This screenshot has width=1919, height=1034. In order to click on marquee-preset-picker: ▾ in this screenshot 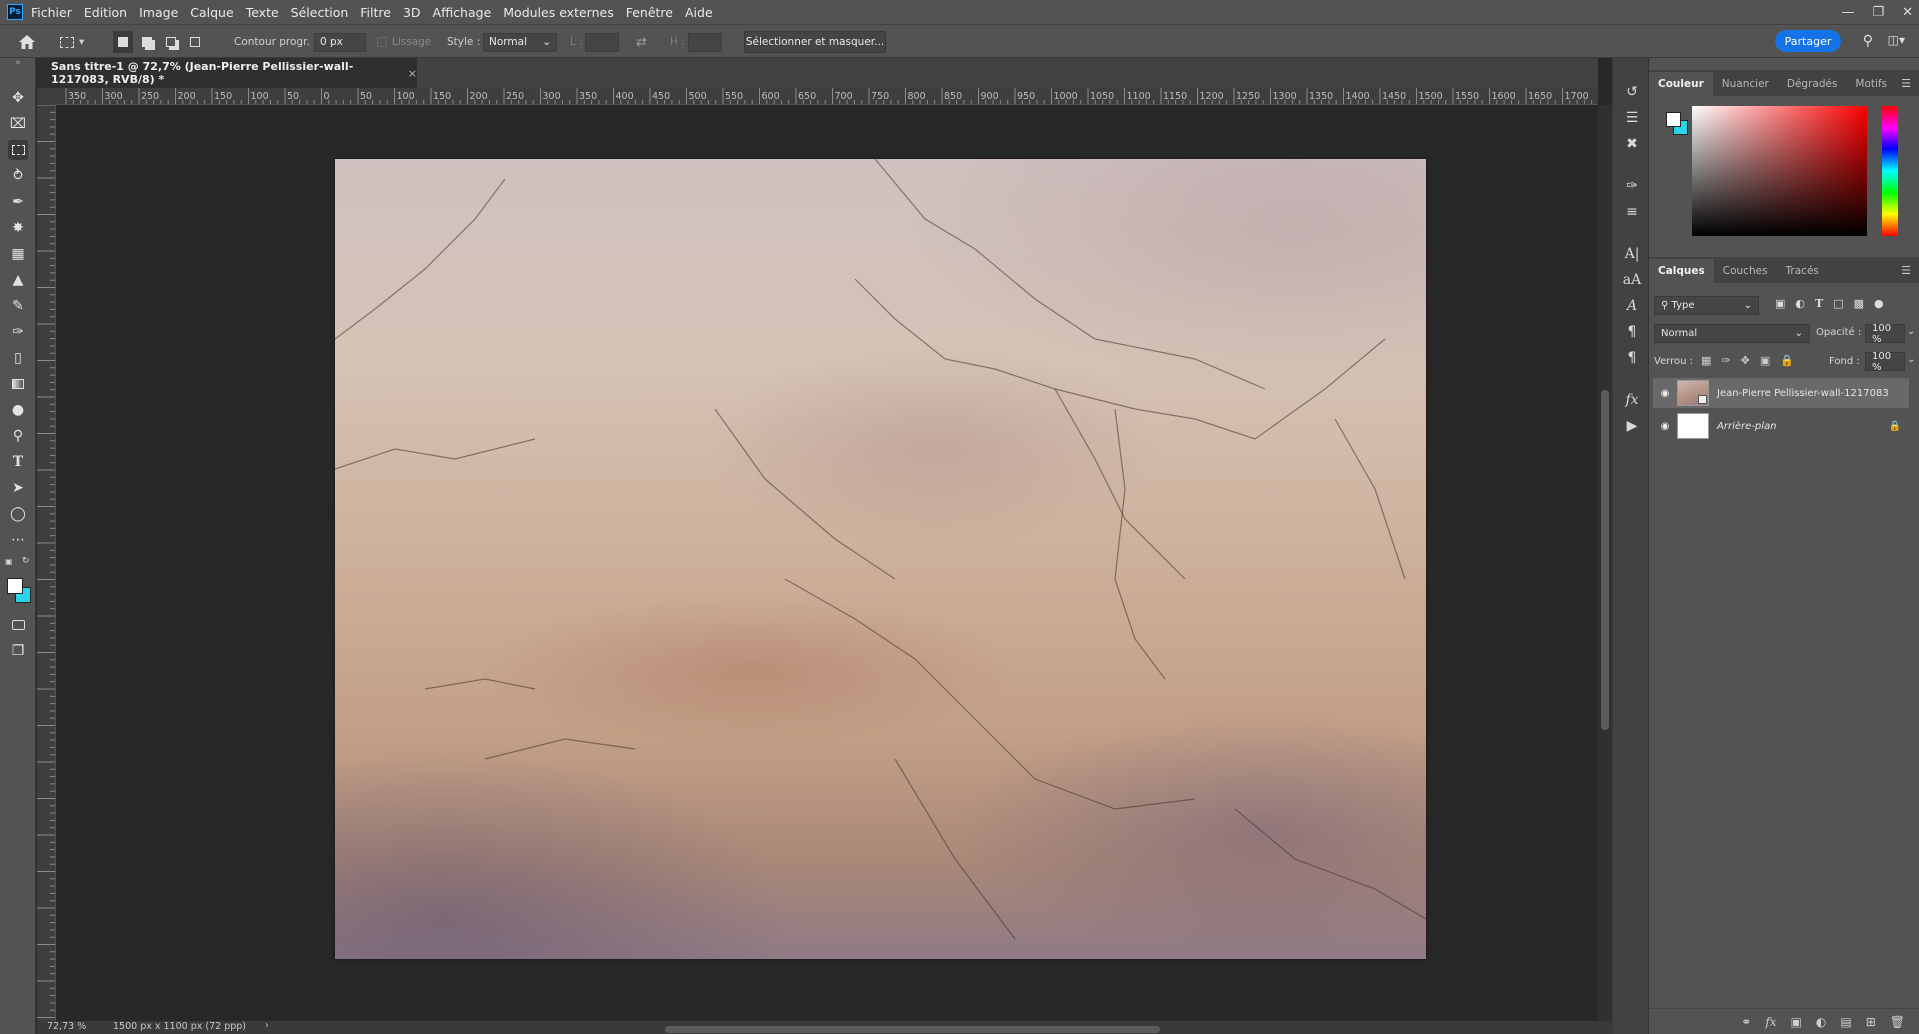, I will do `click(72, 42)`.